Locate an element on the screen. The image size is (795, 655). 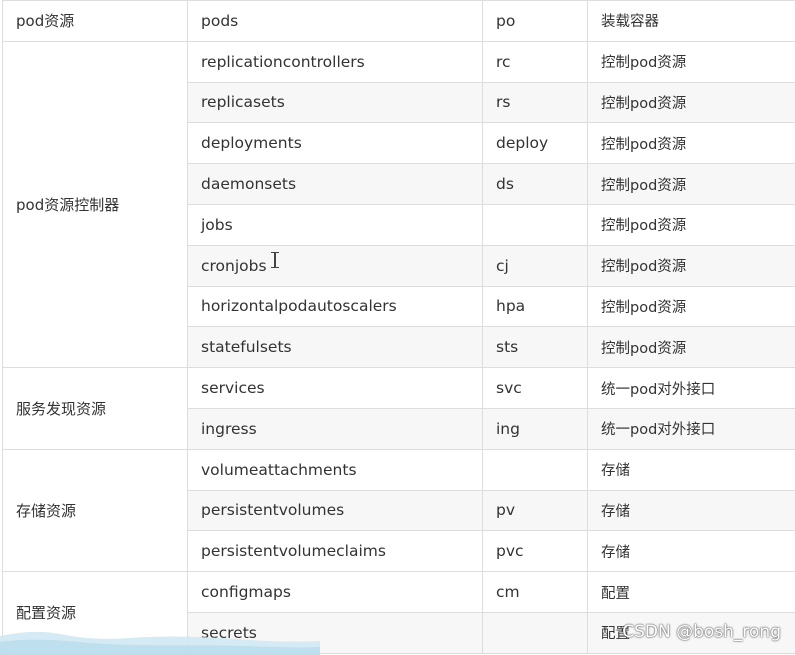
table-row: pod资源 pods po 装载容器 is located at coordinates (398, 21).